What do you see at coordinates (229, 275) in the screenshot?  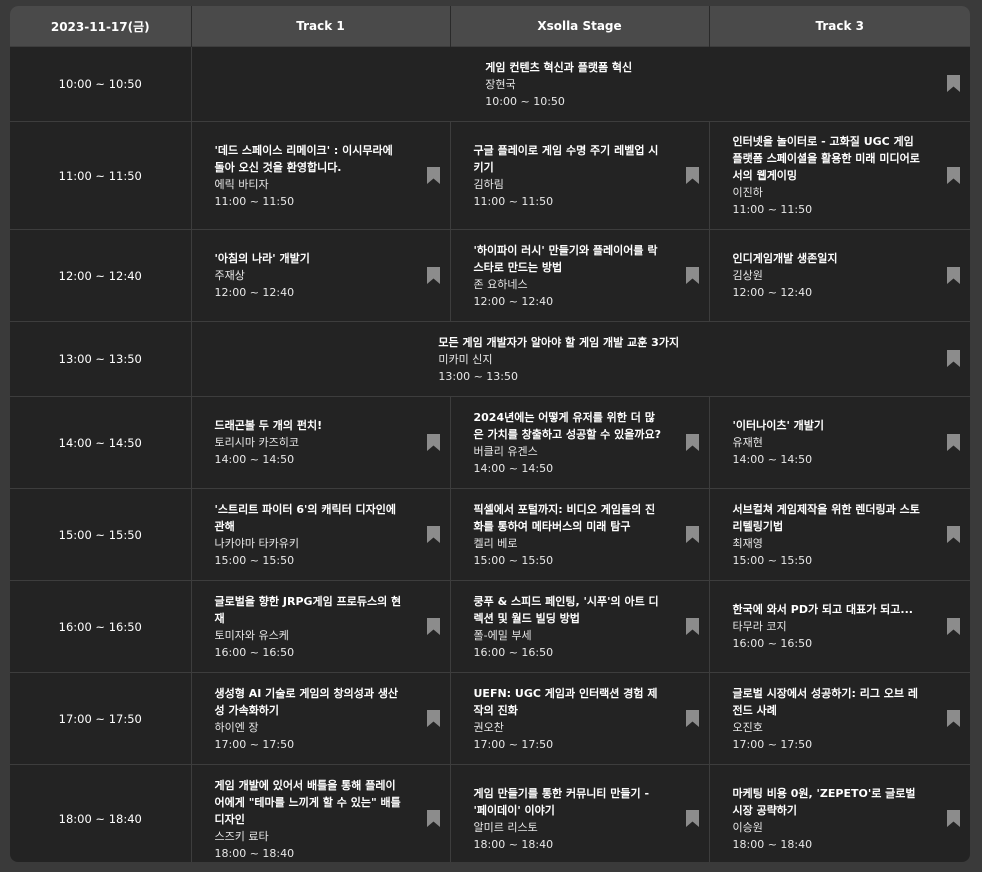 I see `session-speaker: 주재상` at bounding box center [229, 275].